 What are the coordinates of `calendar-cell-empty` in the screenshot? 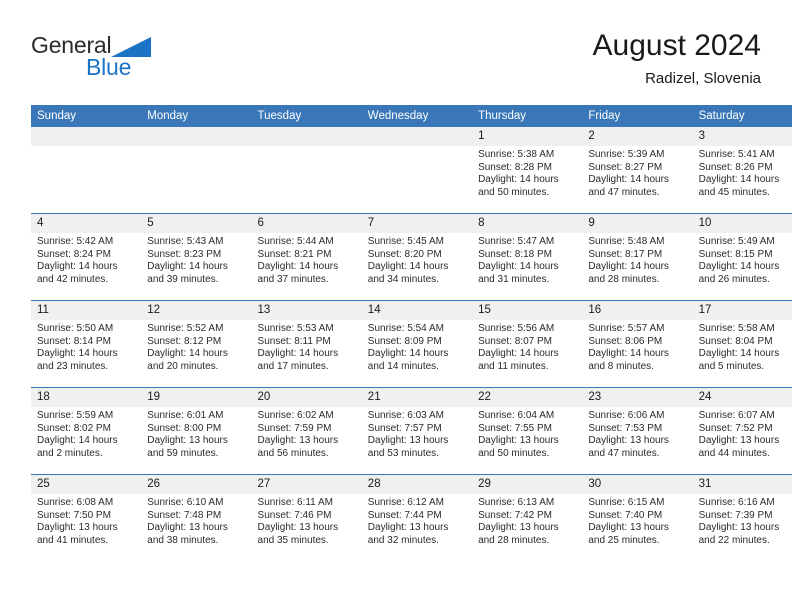 It's located at (196, 170).